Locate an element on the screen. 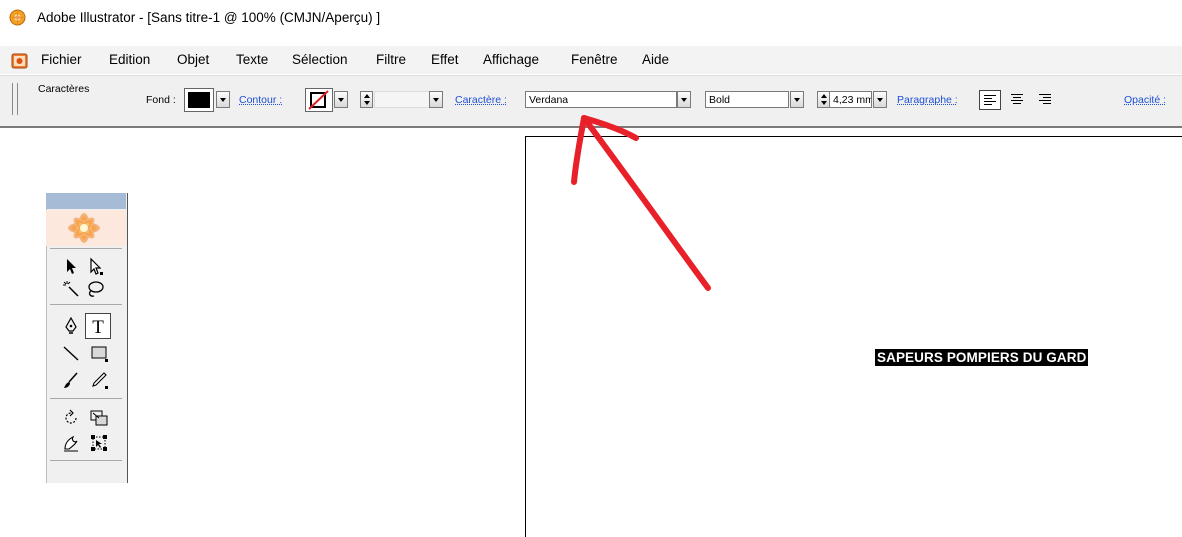  svg-text: T is located at coordinates (98, 327).